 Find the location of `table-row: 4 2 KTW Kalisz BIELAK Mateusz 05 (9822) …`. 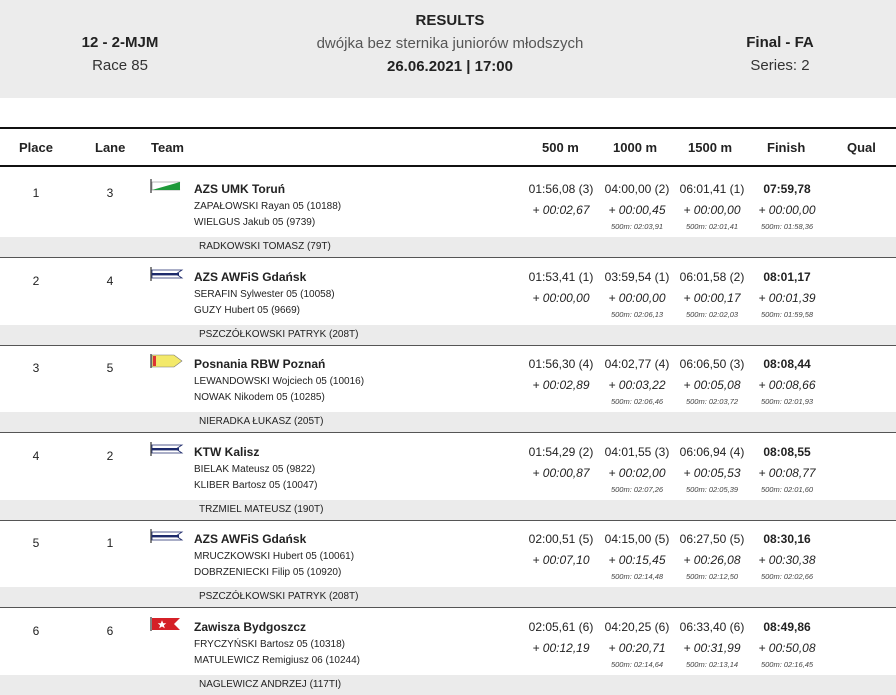

table-row: 4 2 KTW Kalisz BIELAK Mateusz 05 (9822) … is located at coordinates (448, 475).